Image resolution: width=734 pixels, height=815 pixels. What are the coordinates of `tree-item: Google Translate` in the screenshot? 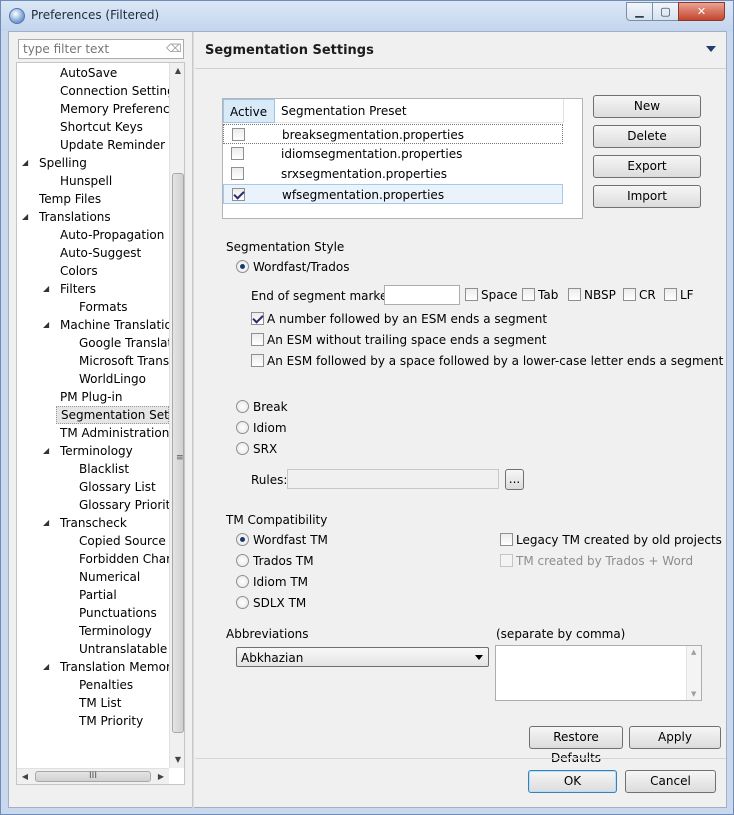 It's located at (127, 343).